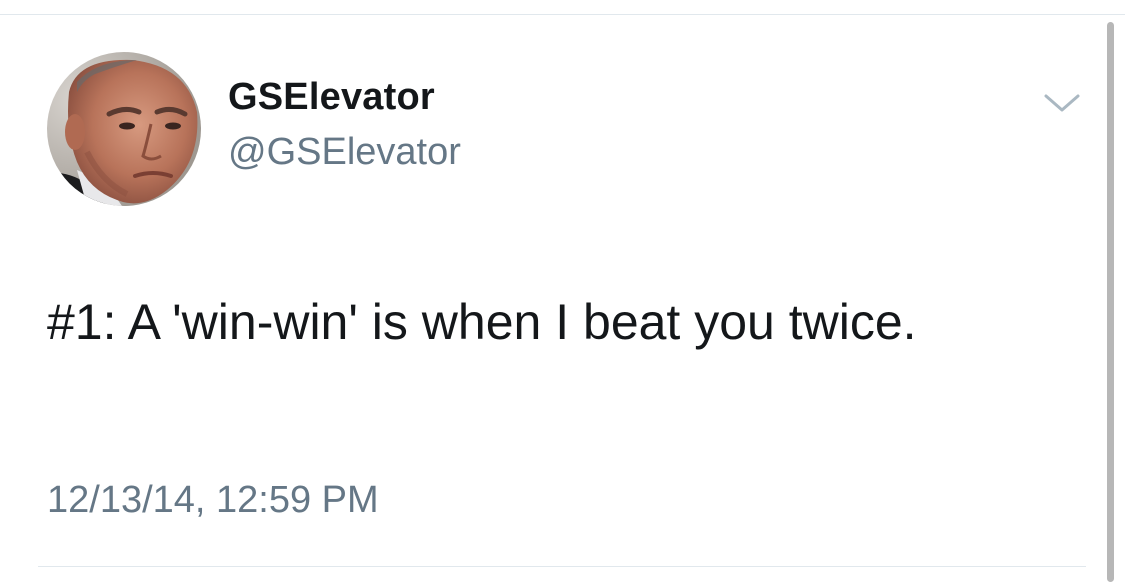  What do you see at coordinates (562, 566) in the screenshot?
I see `bottom-divider` at bounding box center [562, 566].